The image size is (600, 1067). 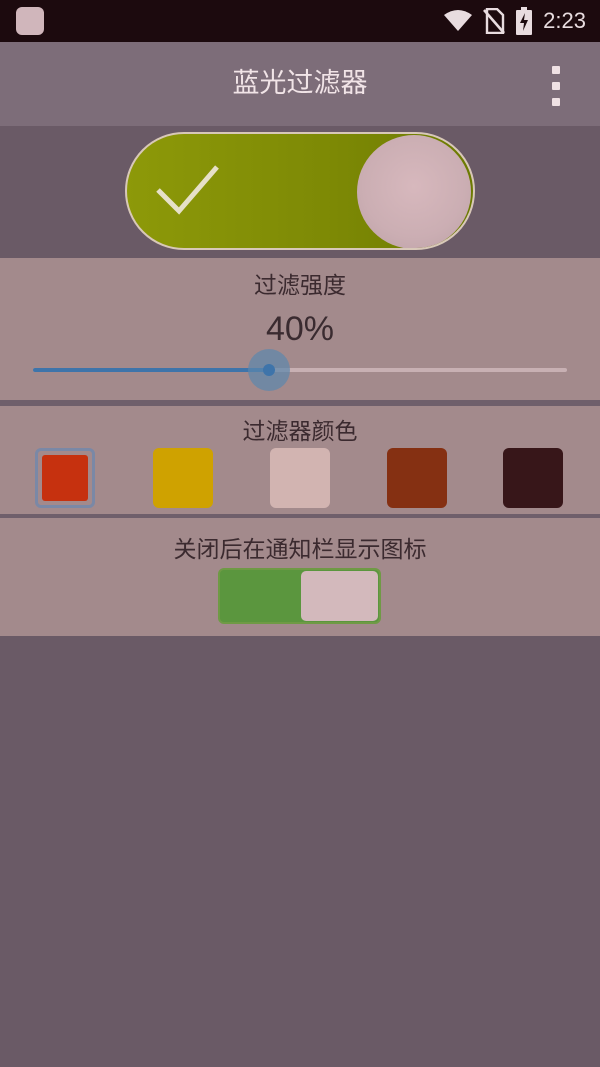 What do you see at coordinates (299, 596) in the screenshot?
I see `notify-icon-toggle` at bounding box center [299, 596].